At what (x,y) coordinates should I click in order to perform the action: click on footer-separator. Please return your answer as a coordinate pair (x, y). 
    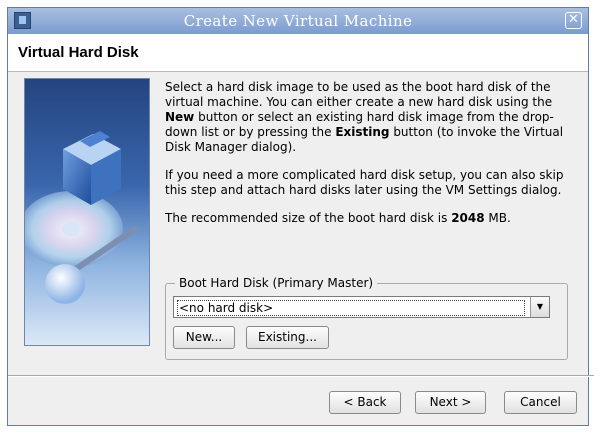
    Looking at the image, I should click on (301, 376).